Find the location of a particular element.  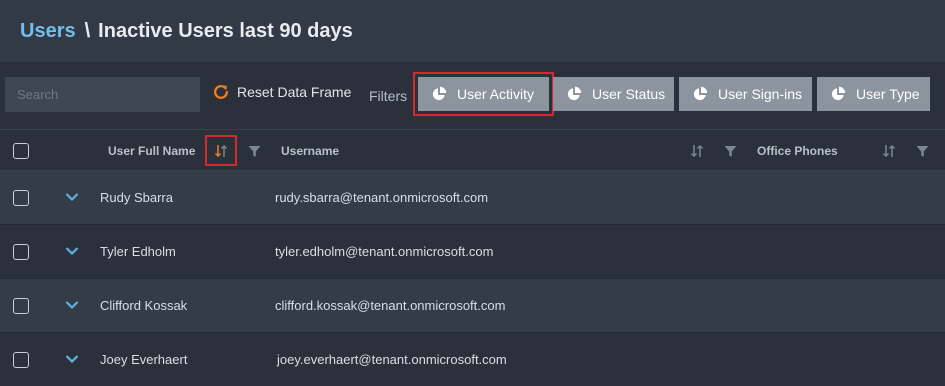

filters-label: Filters is located at coordinates (388, 96).